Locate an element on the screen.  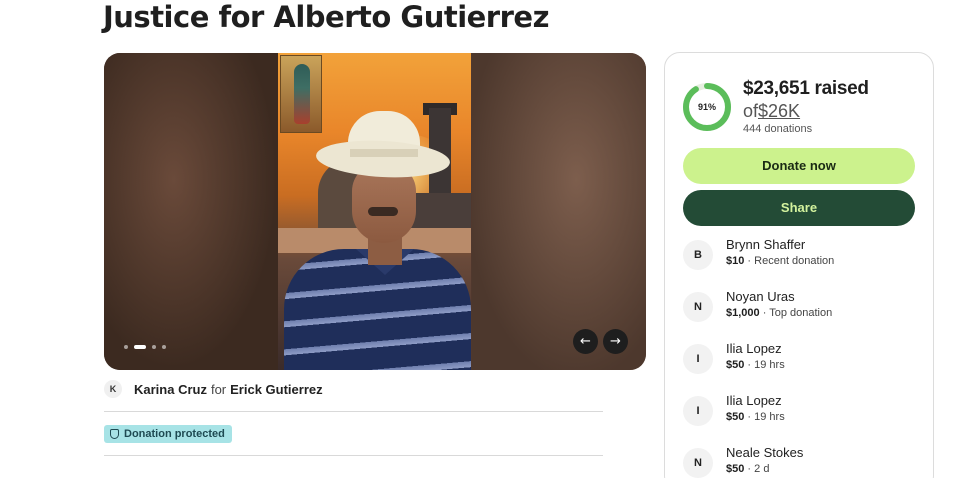
donation-note: Recent donation is located at coordinates (794, 261).